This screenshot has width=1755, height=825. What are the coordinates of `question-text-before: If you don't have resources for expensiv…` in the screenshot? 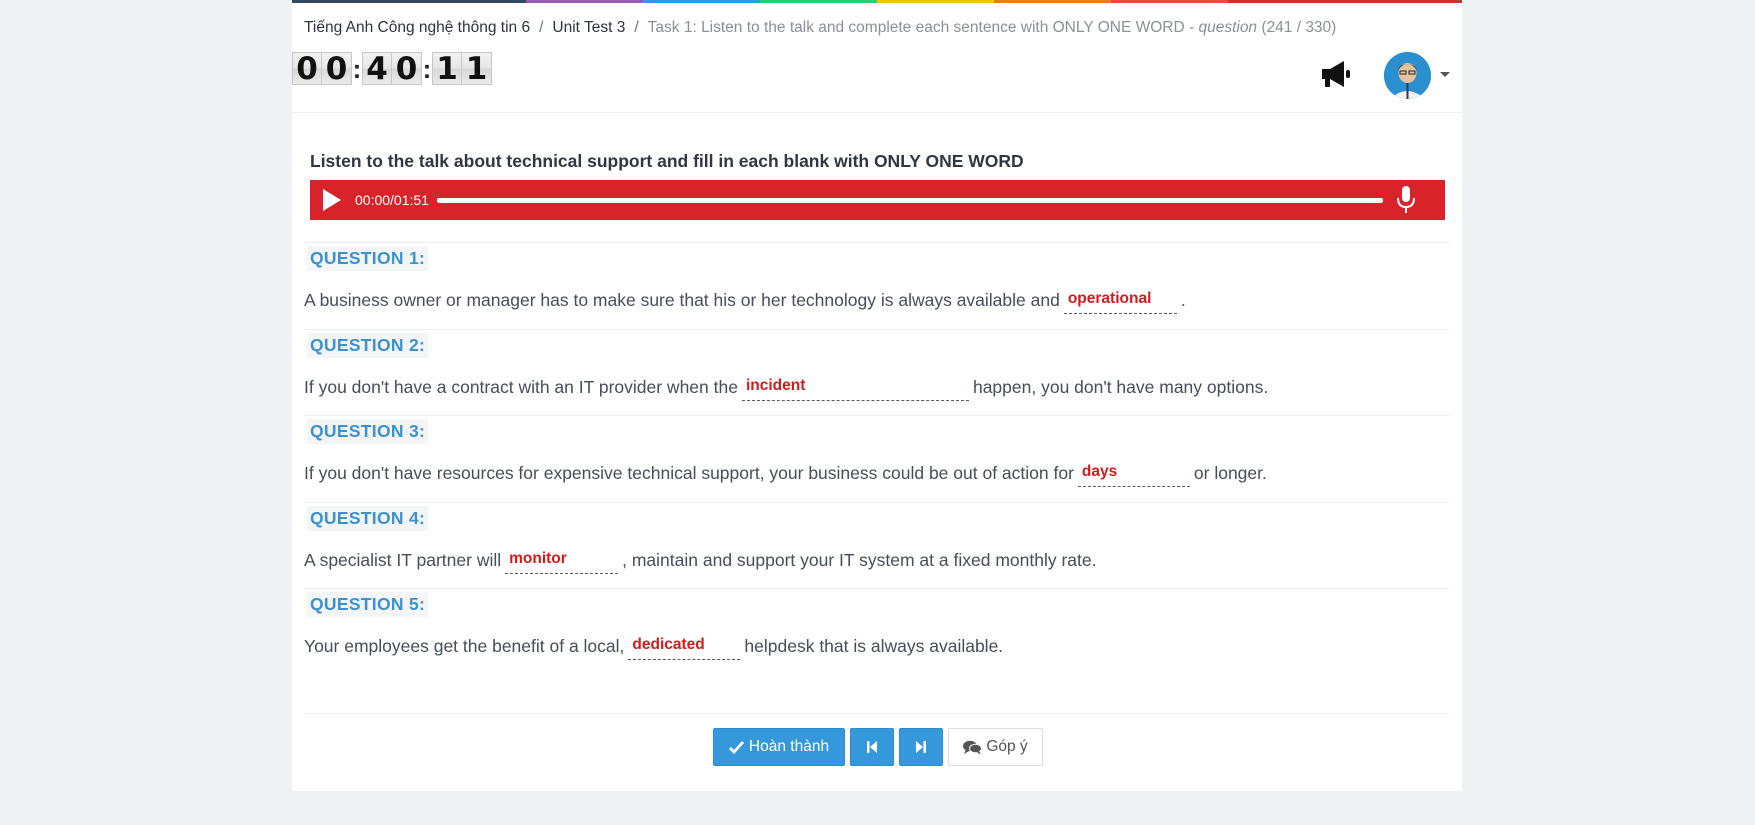 It's located at (689, 473).